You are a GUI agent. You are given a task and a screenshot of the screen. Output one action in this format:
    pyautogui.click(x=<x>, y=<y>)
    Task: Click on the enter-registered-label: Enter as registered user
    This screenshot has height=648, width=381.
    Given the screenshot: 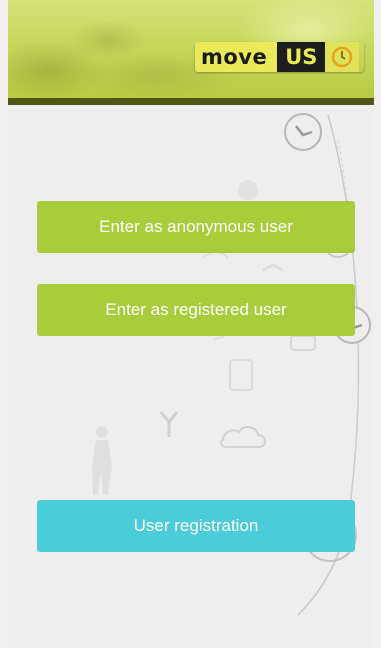 What is the action you would take?
    pyautogui.click(x=196, y=309)
    